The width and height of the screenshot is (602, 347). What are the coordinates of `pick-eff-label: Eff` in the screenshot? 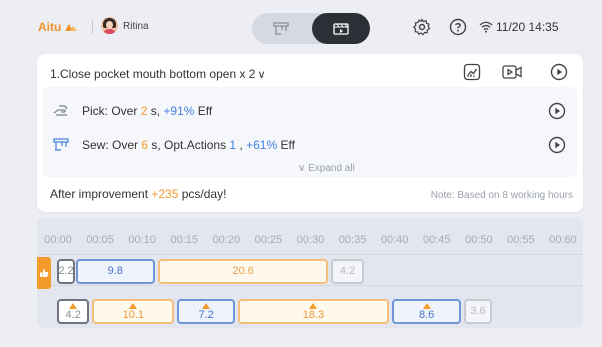 It's located at (203, 111).